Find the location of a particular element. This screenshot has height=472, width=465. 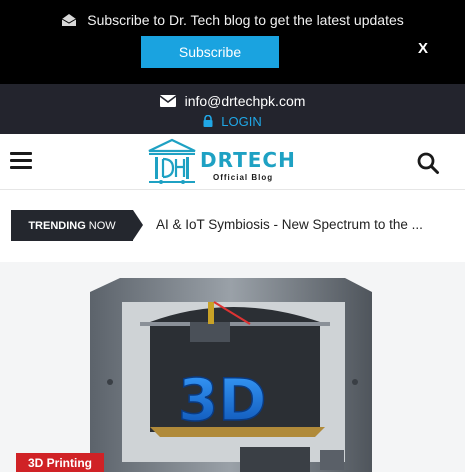

contact-bar: info@drtechpk.com LOGIN is located at coordinates (232, 109).